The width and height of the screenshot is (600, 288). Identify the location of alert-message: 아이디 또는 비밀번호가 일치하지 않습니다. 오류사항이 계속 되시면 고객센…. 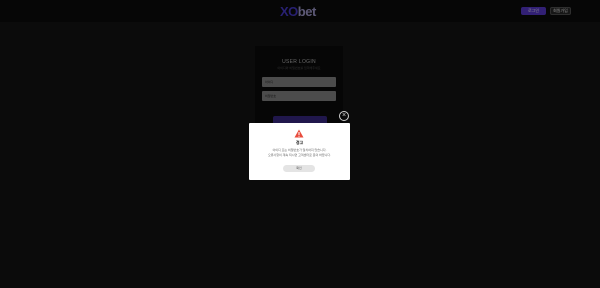
(299, 152).